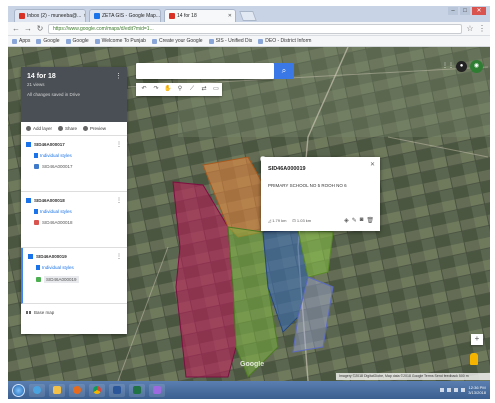 This screenshot has width=495, height=403. Describe the element at coordinates (40, 28) in the screenshot. I see `reload-icon: ↻` at that location.